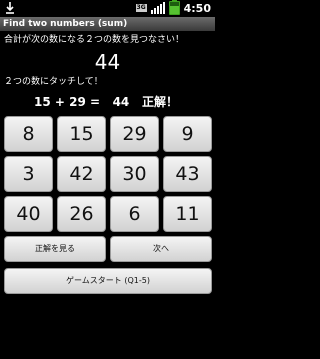 This screenshot has height=359, width=320. What do you see at coordinates (94, 40) in the screenshot?
I see `instruction-text: 合計が次の数になる２つの数を見つなさい！` at bounding box center [94, 40].